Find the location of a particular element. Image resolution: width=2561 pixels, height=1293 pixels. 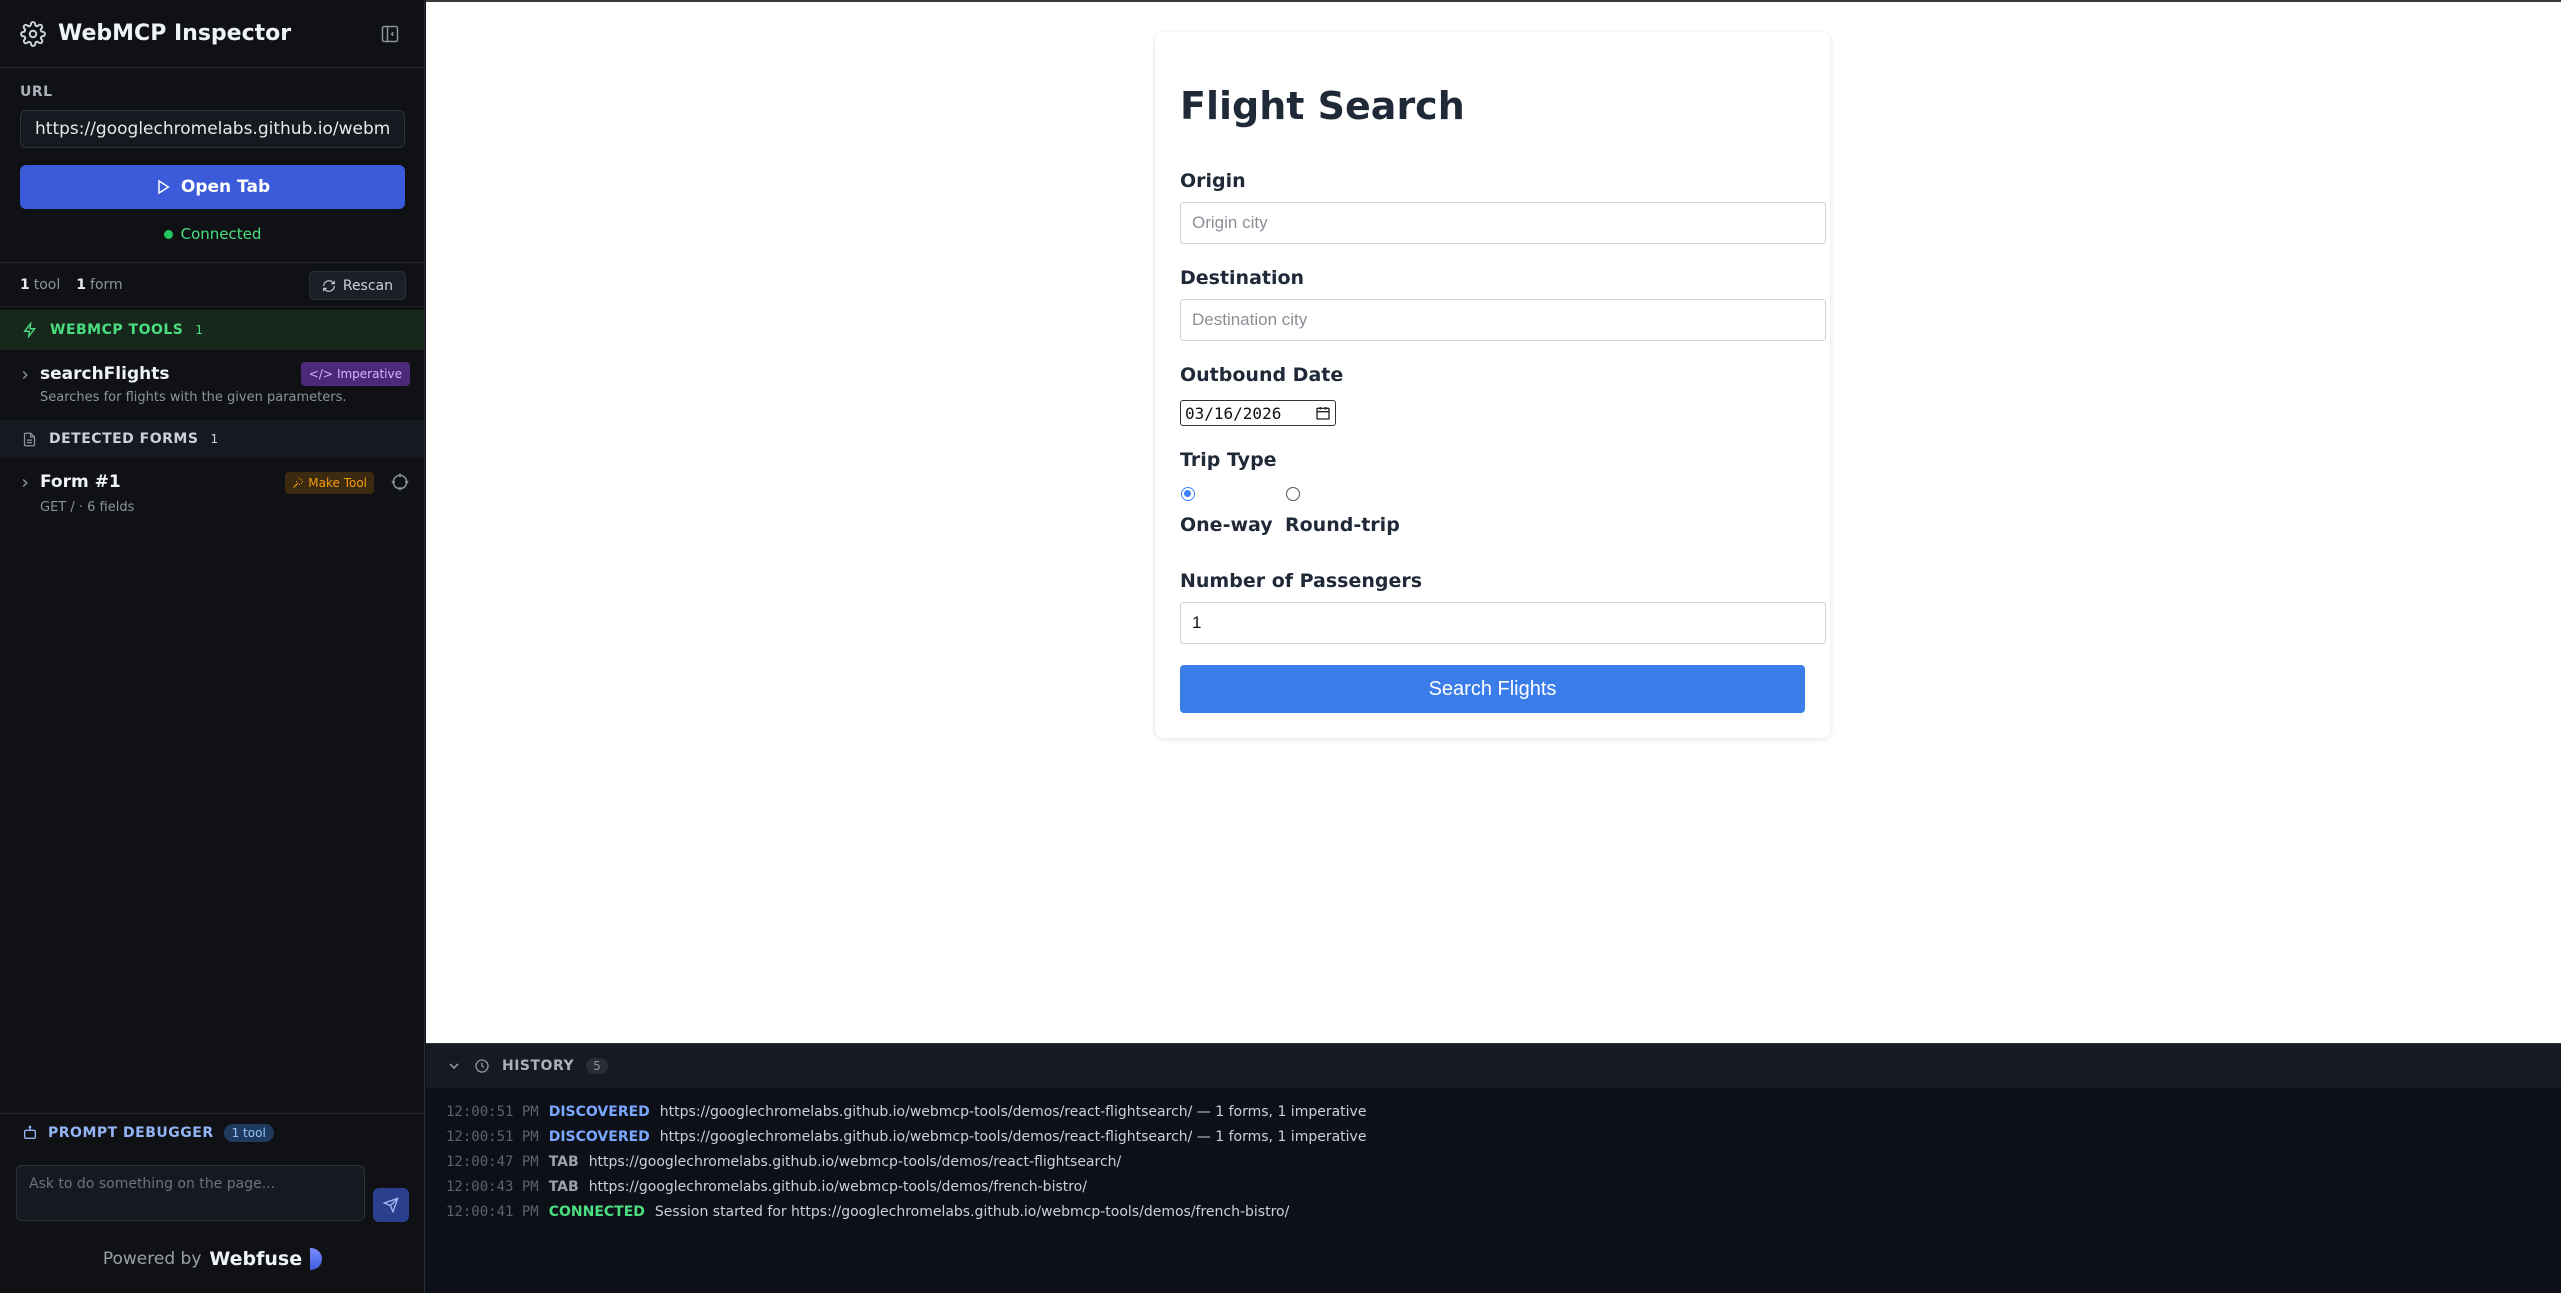

make-tool-label: Make Tool is located at coordinates (337, 483).